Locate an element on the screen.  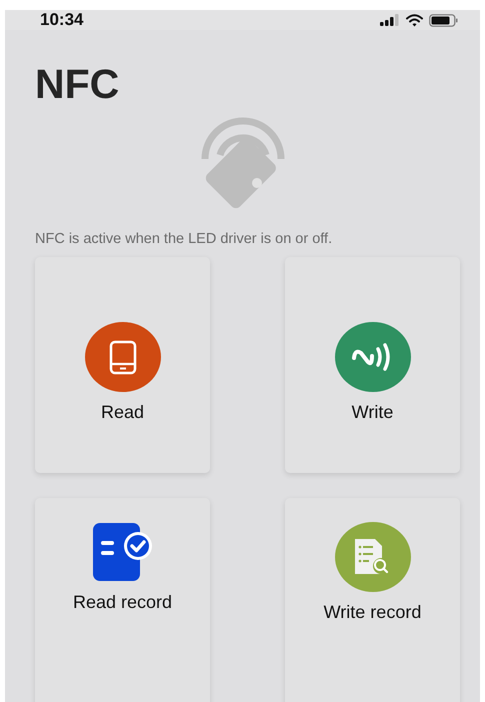
wifi-icon is located at coordinates (414, 20).